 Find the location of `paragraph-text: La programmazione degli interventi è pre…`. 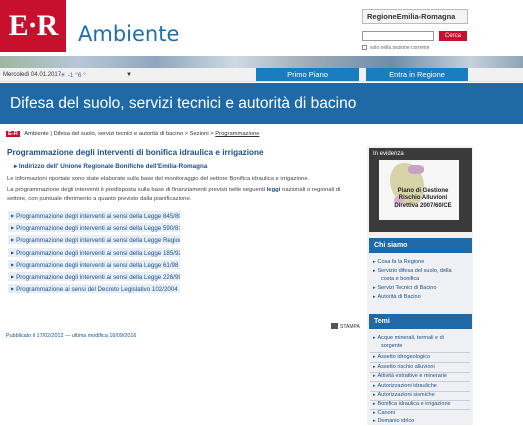

paragraph-text: La programmazione degli interventi è pre… is located at coordinates (136, 190).